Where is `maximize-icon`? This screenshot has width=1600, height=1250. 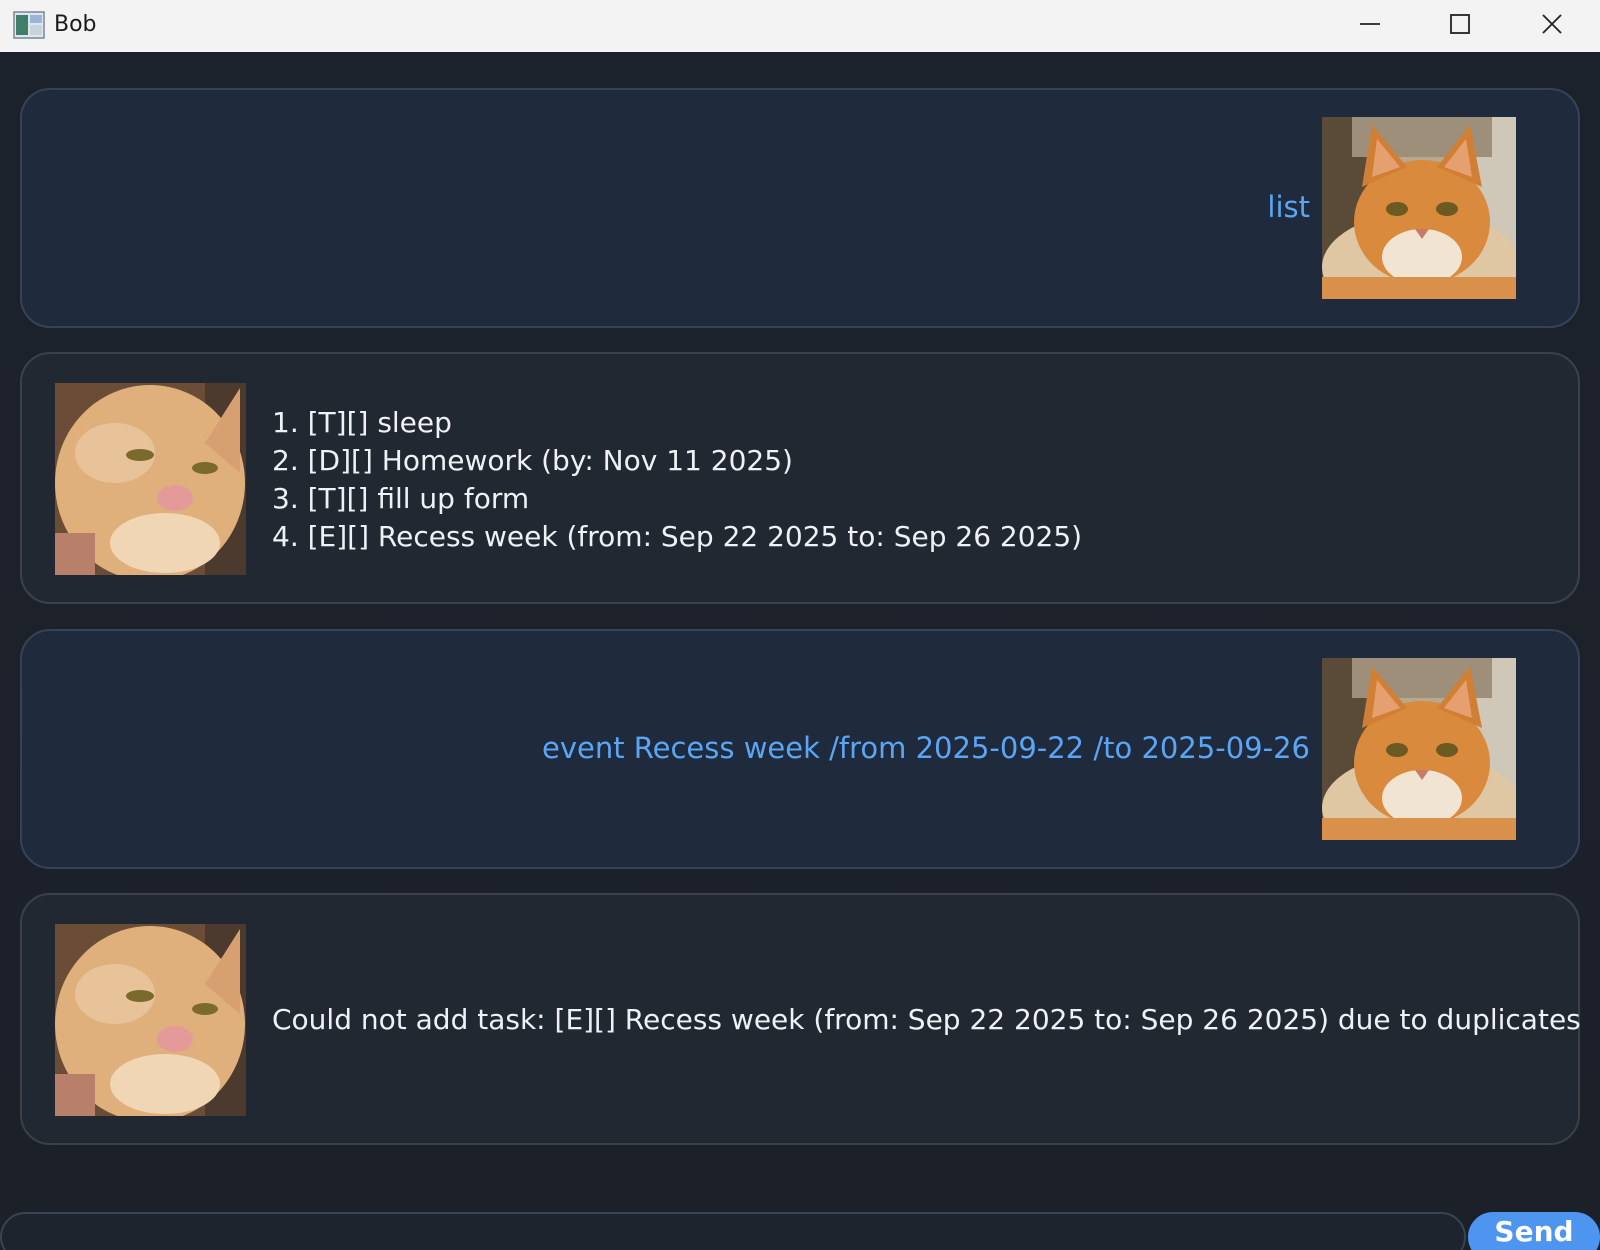 maximize-icon is located at coordinates (1460, 24).